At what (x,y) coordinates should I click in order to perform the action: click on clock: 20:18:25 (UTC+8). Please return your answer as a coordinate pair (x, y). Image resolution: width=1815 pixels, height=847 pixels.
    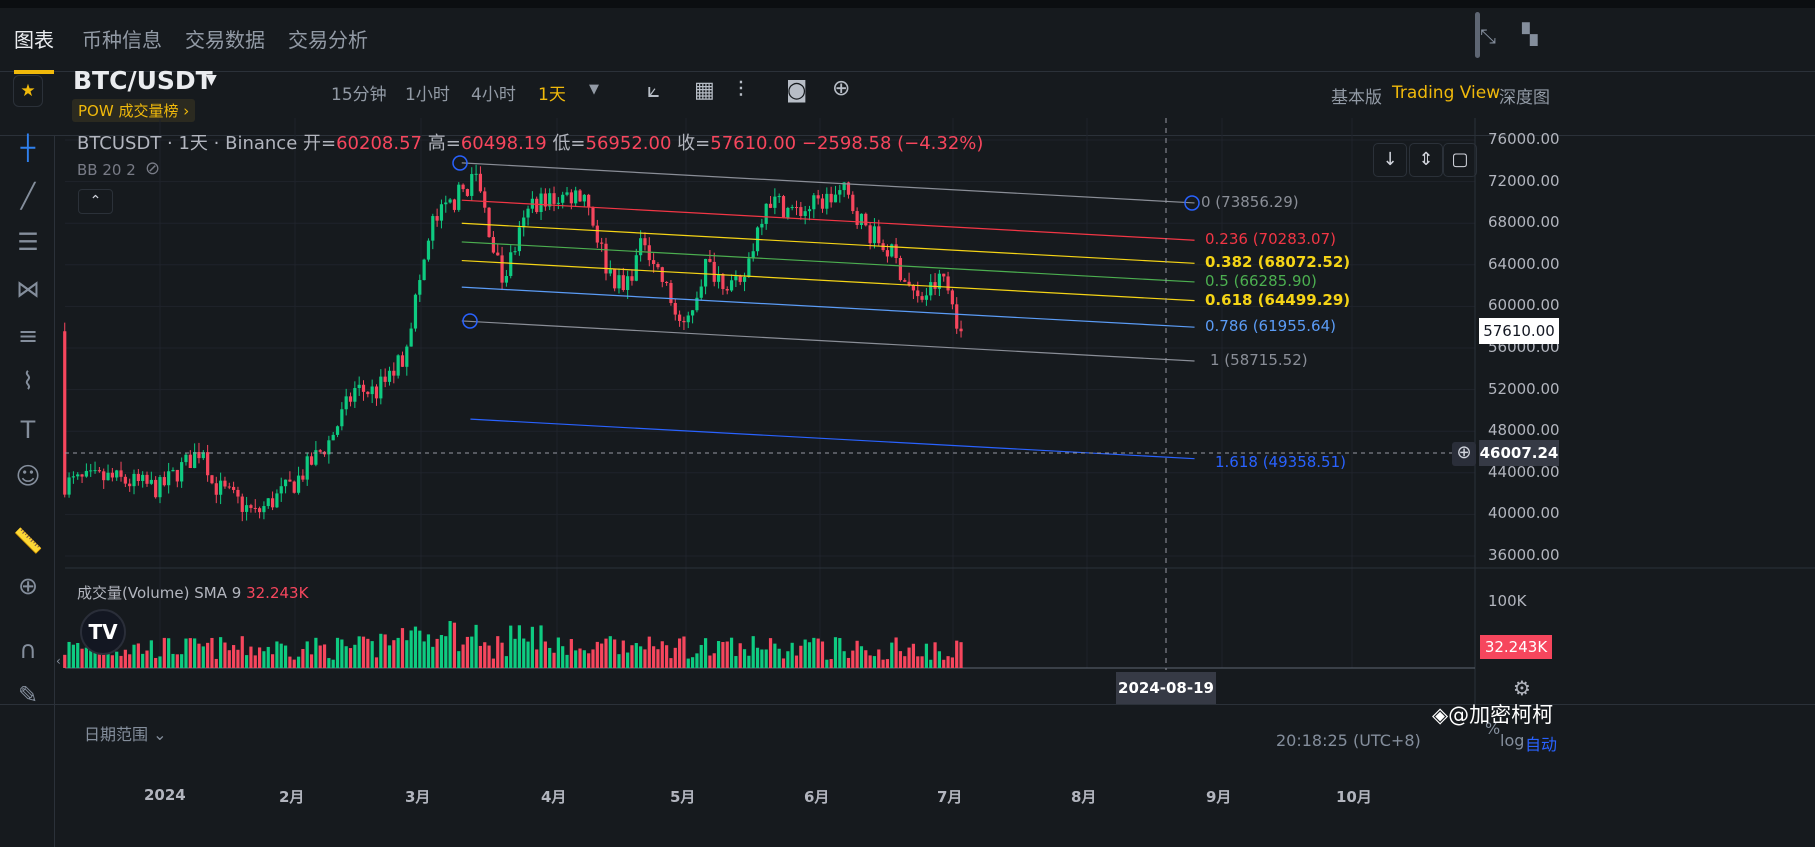
    Looking at the image, I should click on (1348, 740).